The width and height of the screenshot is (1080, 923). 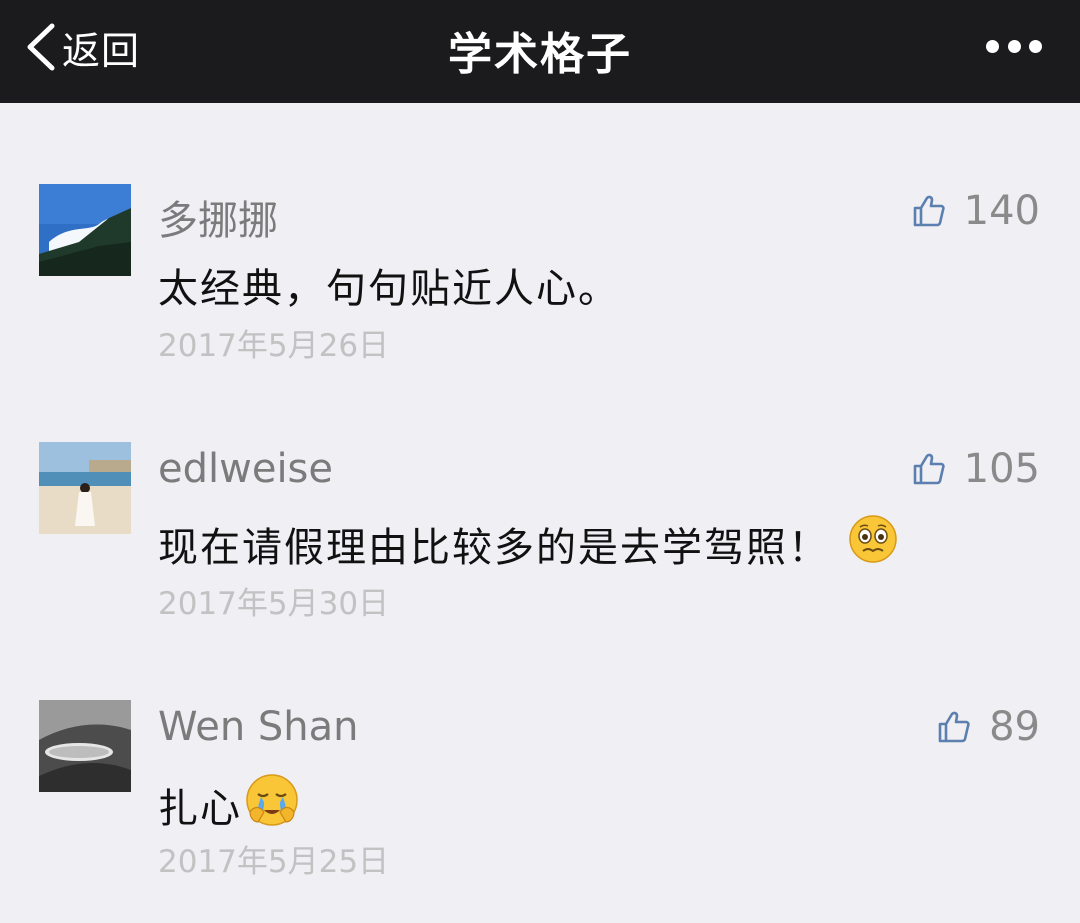 What do you see at coordinates (1014, 727) in the screenshot?
I see `like-count: 89` at bounding box center [1014, 727].